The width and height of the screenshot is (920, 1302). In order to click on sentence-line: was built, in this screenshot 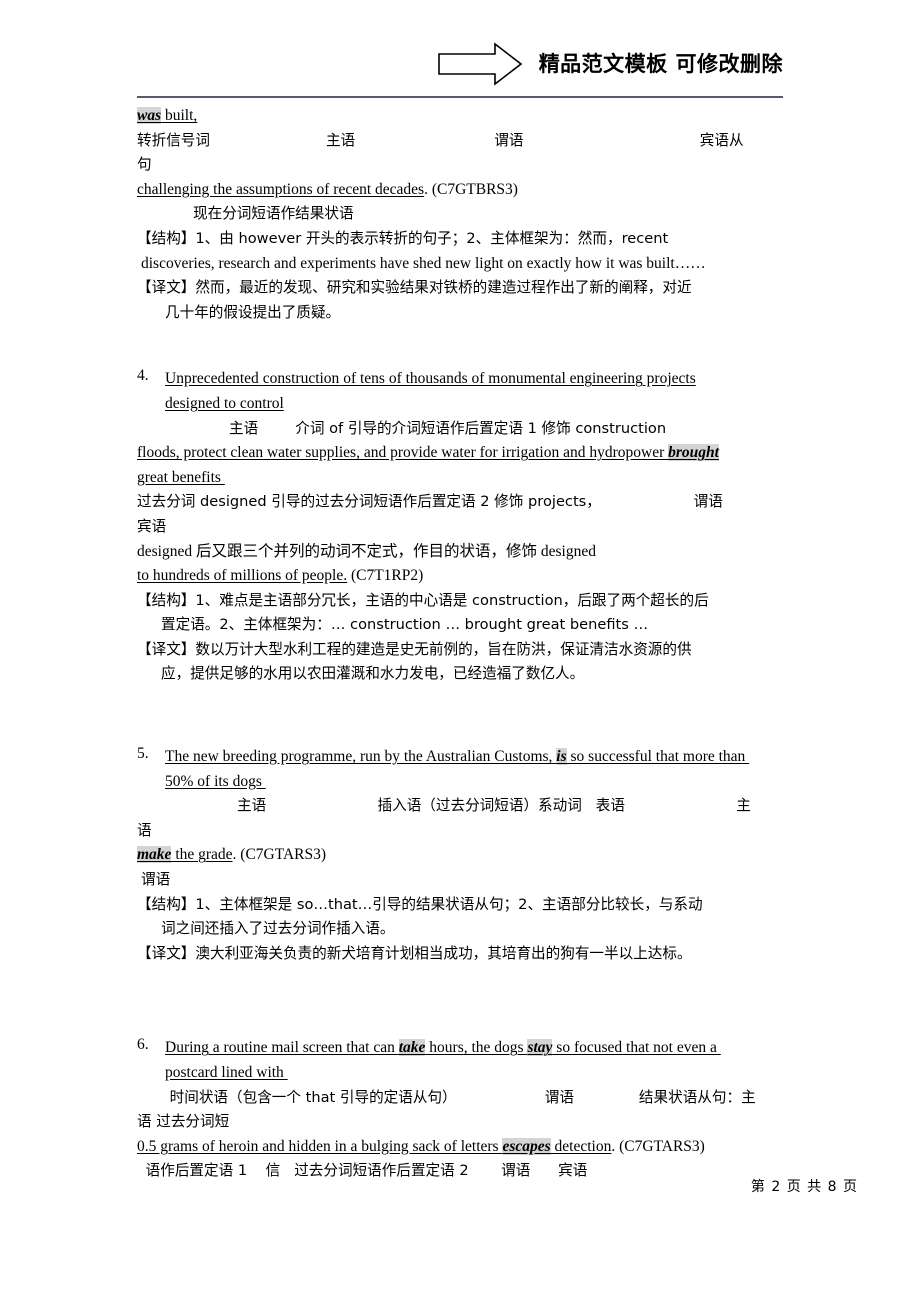, I will do `click(467, 116)`.